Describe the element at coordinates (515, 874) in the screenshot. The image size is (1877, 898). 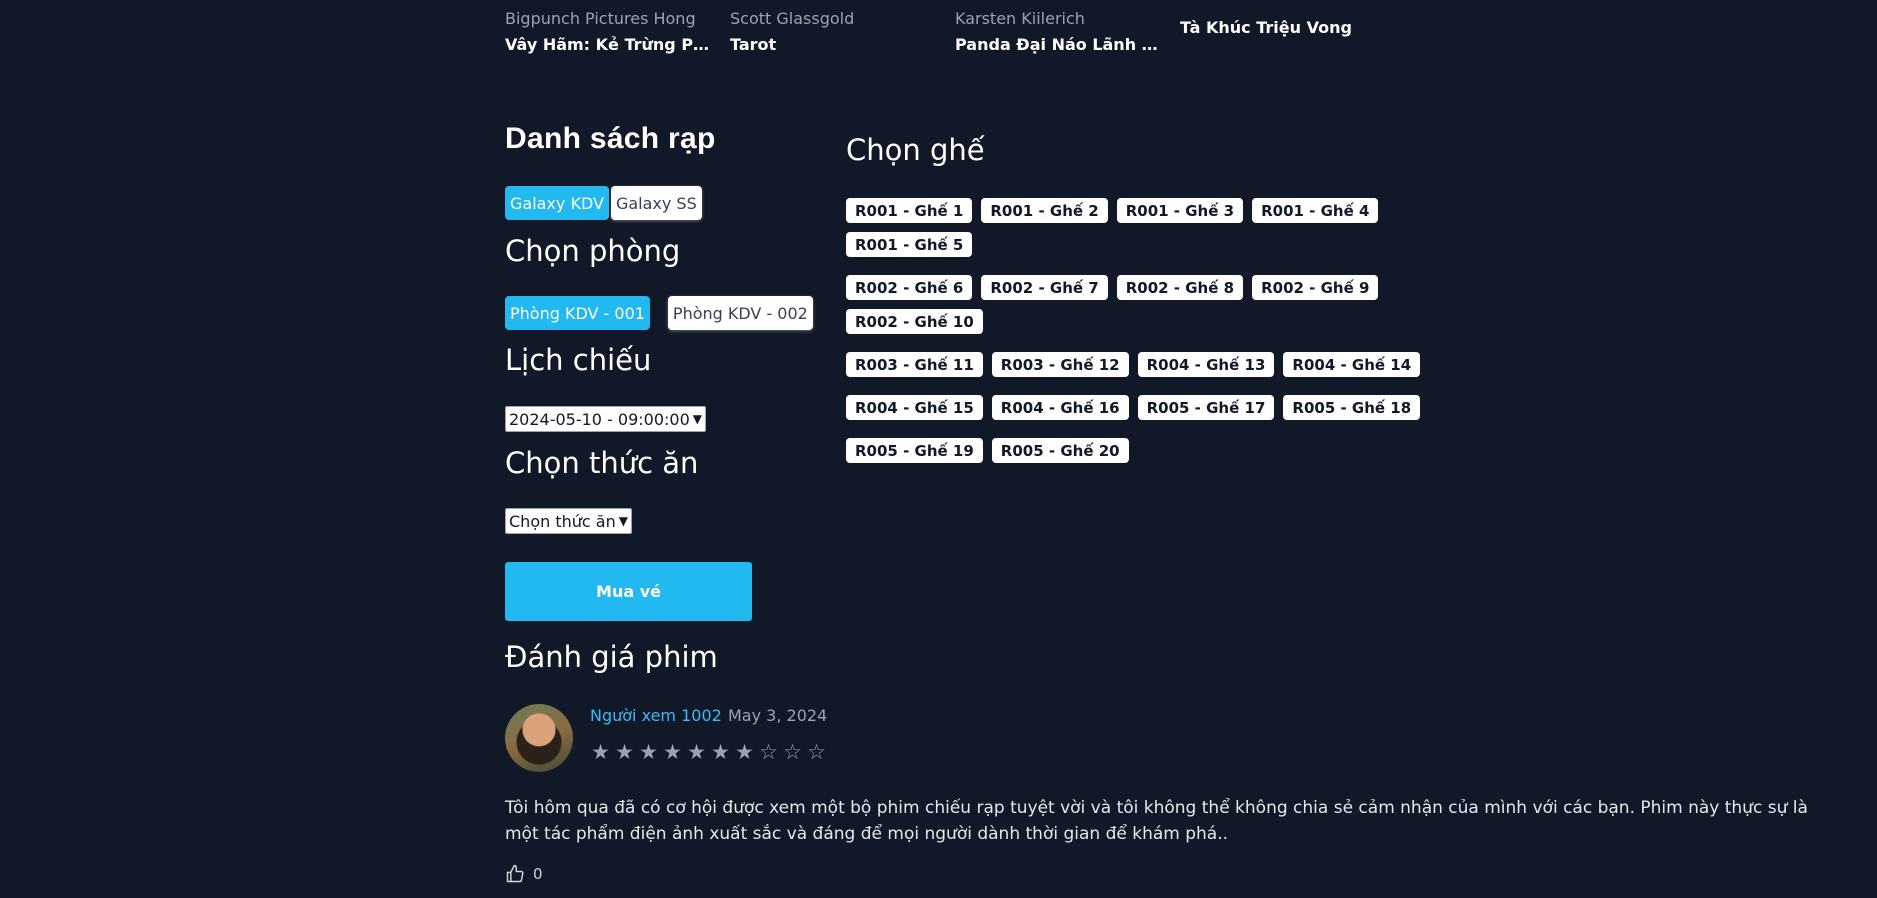
I see `thumbs-up-icon` at that location.